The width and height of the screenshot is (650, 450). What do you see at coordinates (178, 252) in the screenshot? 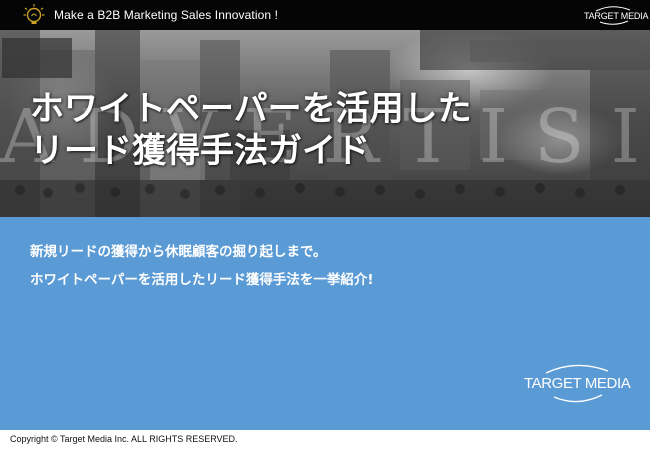
I see `lead-line-1: 新規リードの獲得から休眠顧客の掘り起しまで。` at bounding box center [178, 252].